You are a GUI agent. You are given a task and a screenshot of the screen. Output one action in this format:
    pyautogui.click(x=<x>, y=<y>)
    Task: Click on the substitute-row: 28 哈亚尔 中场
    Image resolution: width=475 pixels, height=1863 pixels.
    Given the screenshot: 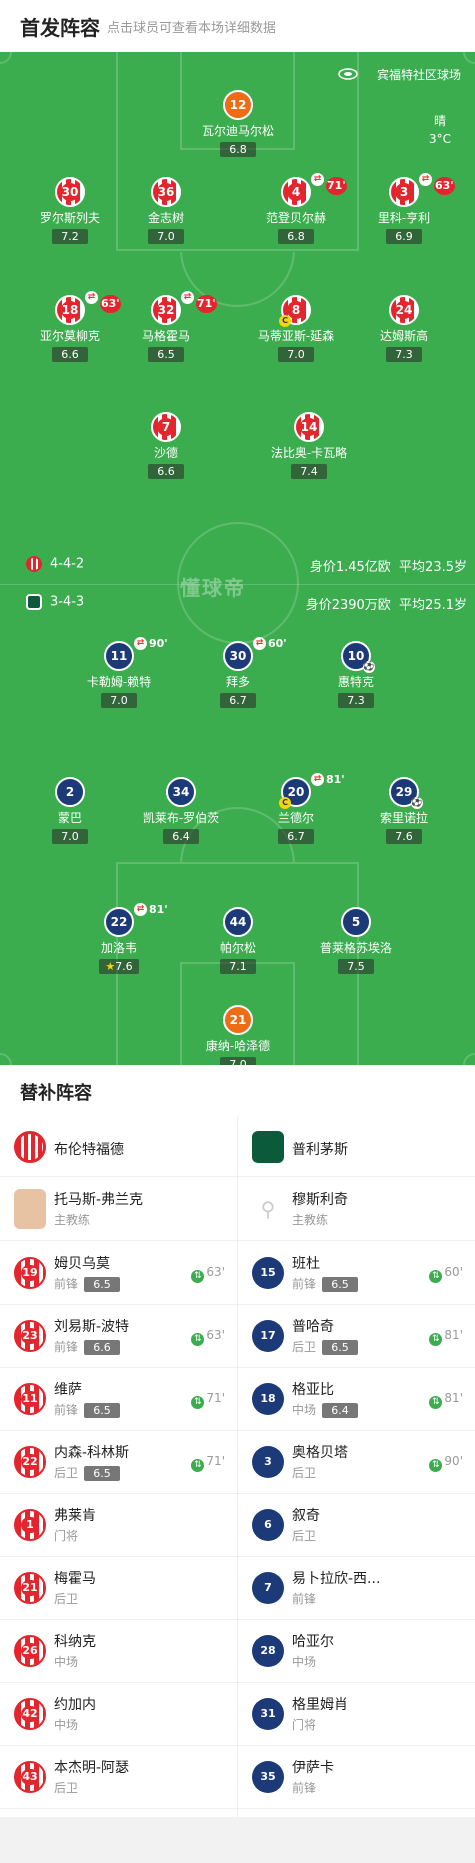 What is the action you would take?
    pyautogui.click(x=356, y=1651)
    